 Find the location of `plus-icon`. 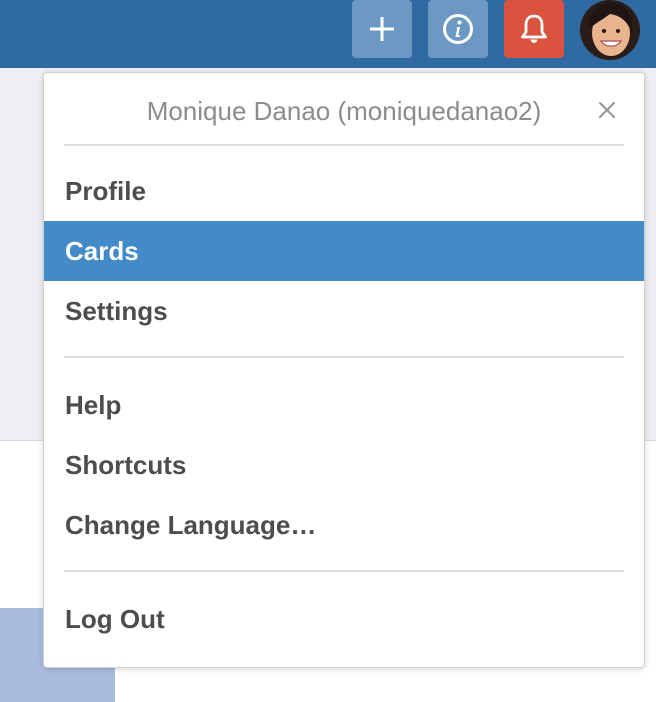

plus-icon is located at coordinates (382, 29).